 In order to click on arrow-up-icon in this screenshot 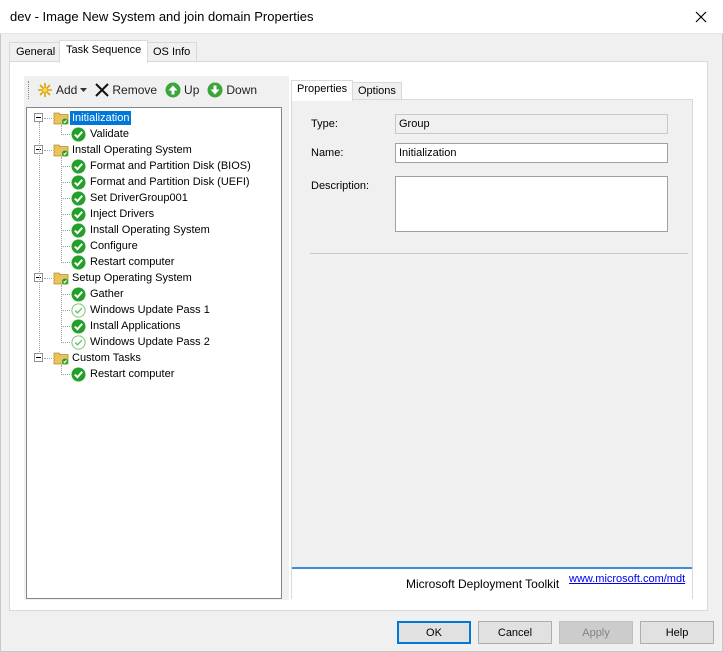, I will do `click(173, 90)`.